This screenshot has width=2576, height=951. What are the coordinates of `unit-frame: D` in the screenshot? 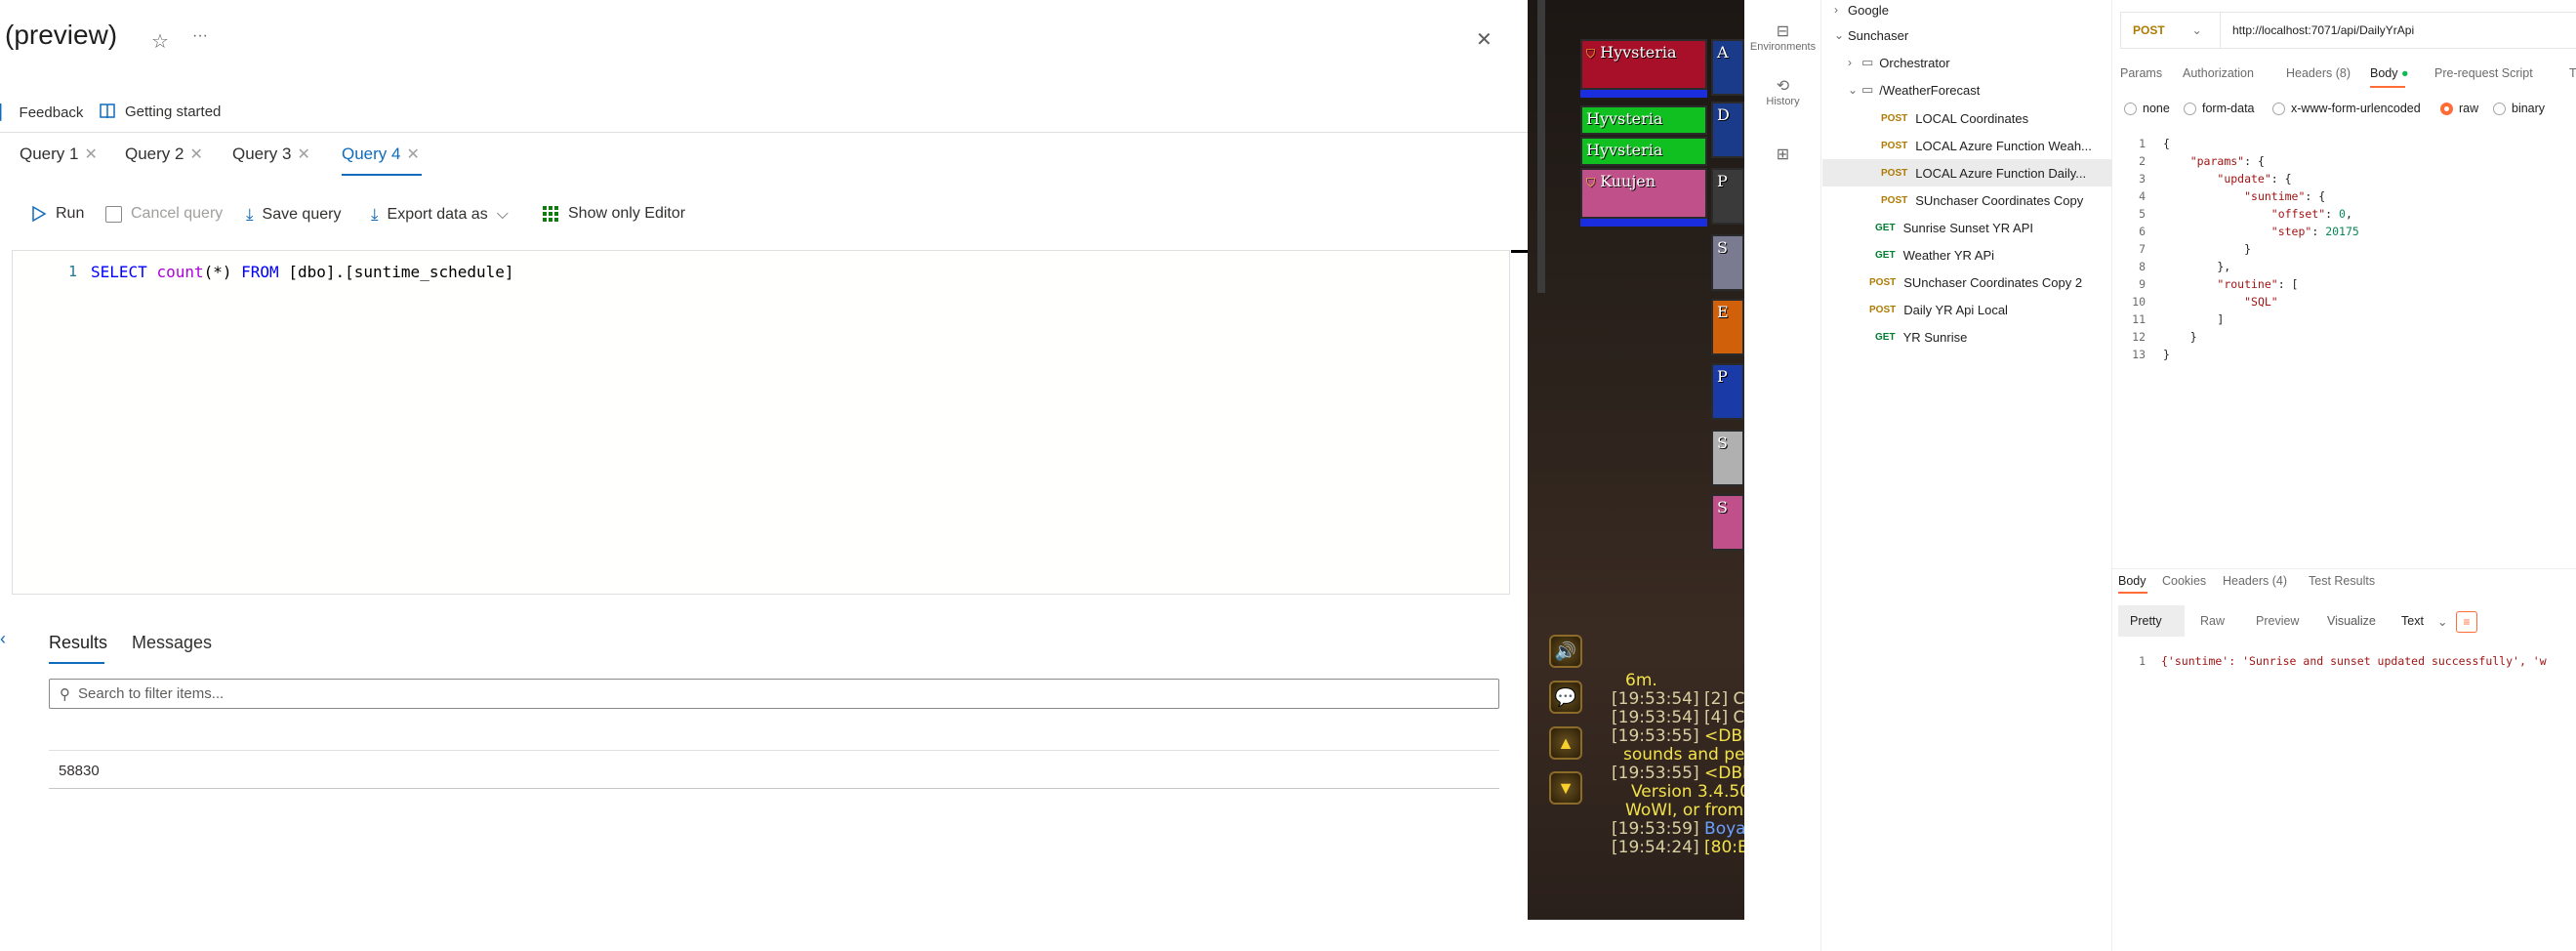 It's located at (1727, 130).